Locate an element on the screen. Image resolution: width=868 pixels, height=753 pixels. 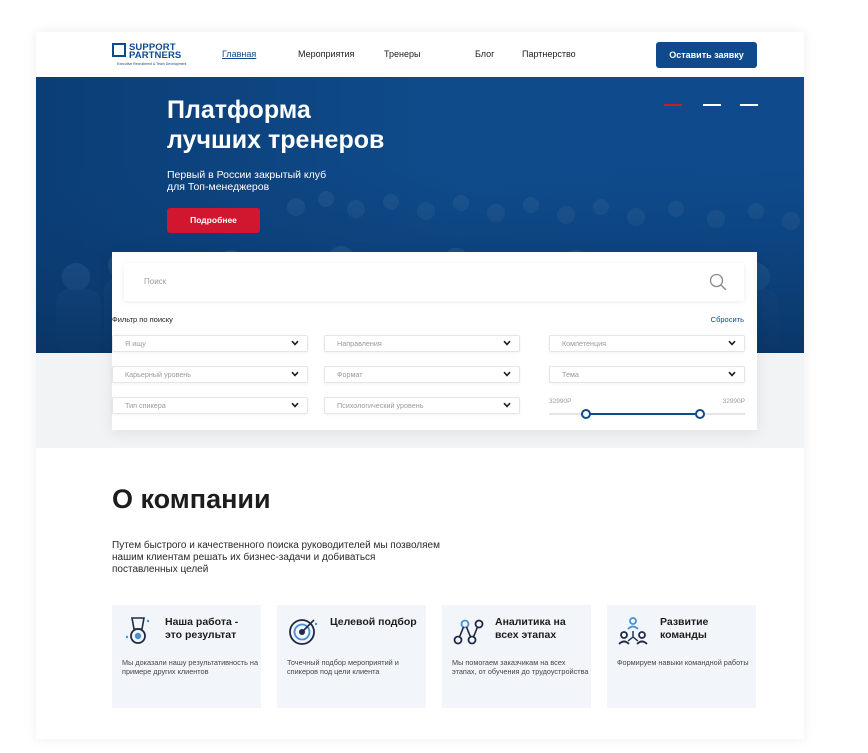
price-range-slider is located at coordinates (647, 414).